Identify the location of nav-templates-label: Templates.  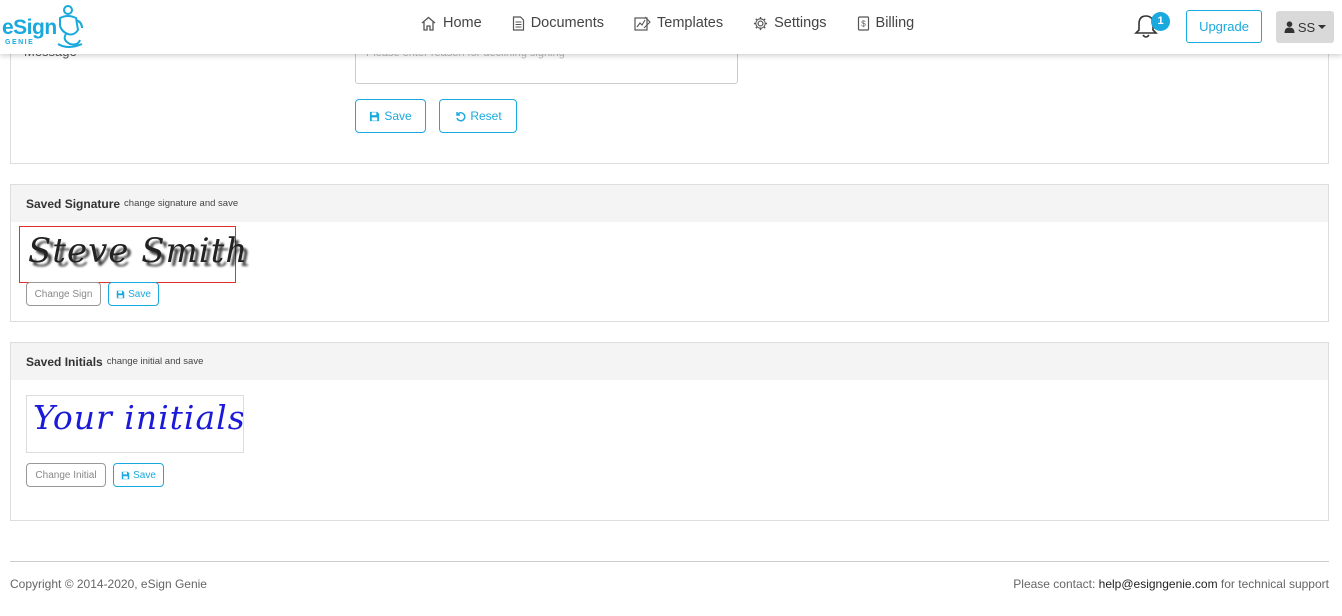
(690, 23).